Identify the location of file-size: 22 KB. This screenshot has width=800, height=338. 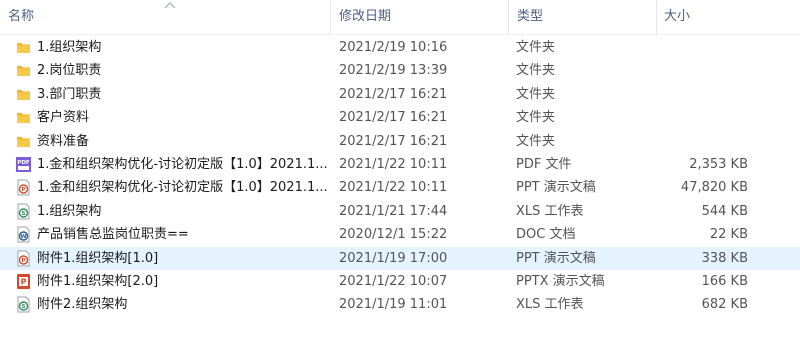
(728, 235).